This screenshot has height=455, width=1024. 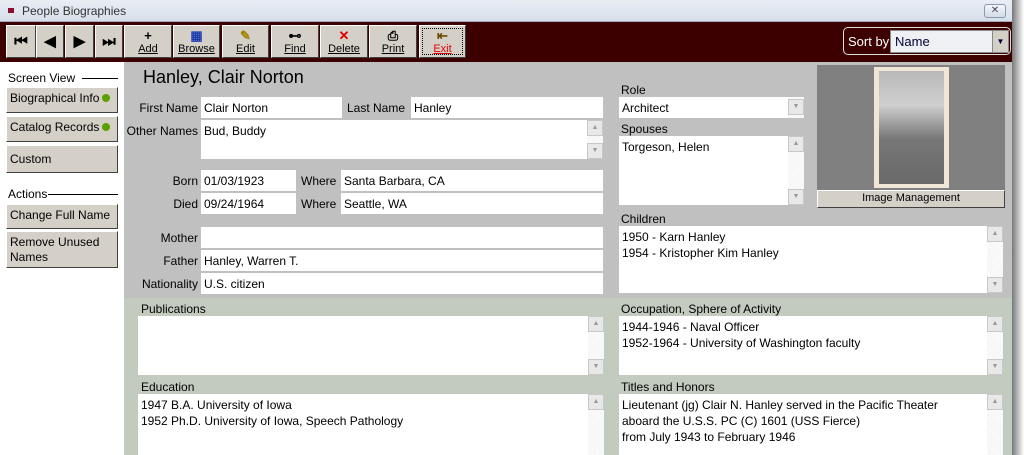 I want to click on occupation-label: Occupation, Sphere of Activity, so click(x=701, y=309).